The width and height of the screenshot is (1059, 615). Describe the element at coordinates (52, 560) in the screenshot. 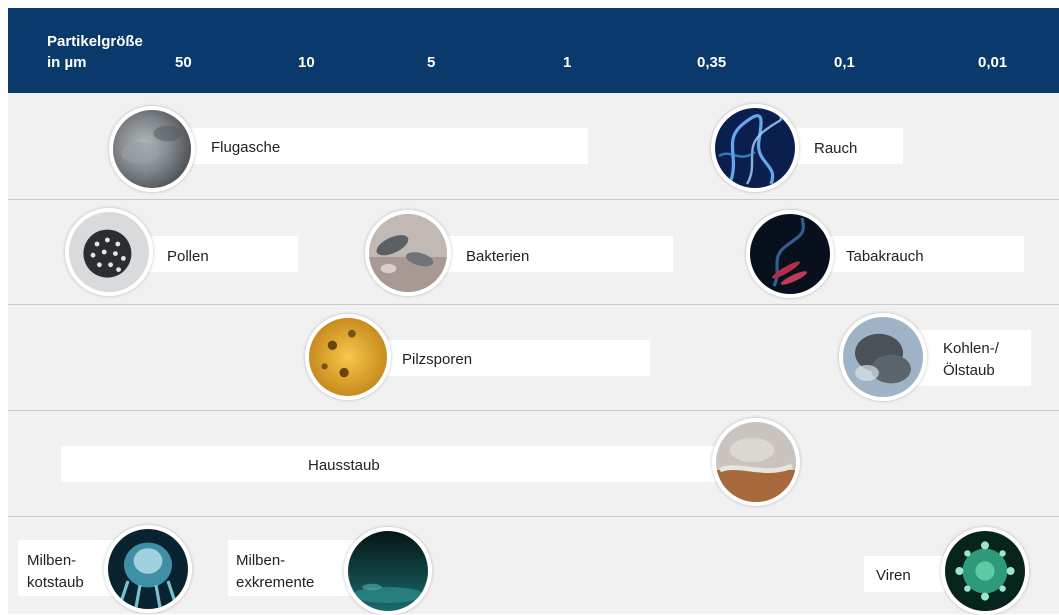

I see `label-milbenkot-line1: Milben-` at that location.